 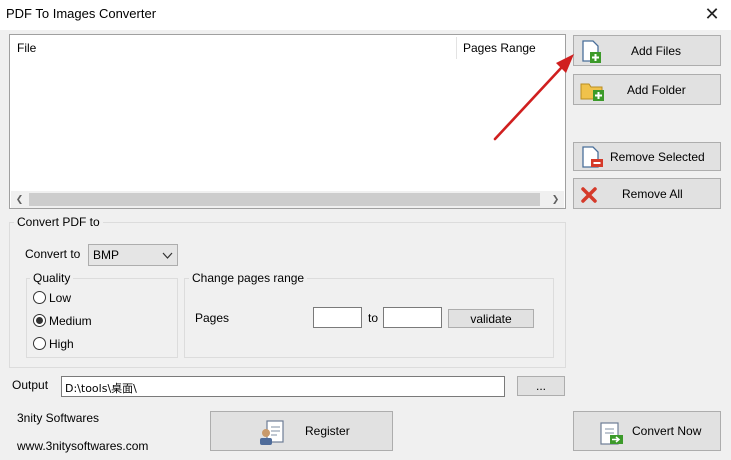 What do you see at coordinates (592, 157) in the screenshot?
I see `remove-file-icon` at bounding box center [592, 157].